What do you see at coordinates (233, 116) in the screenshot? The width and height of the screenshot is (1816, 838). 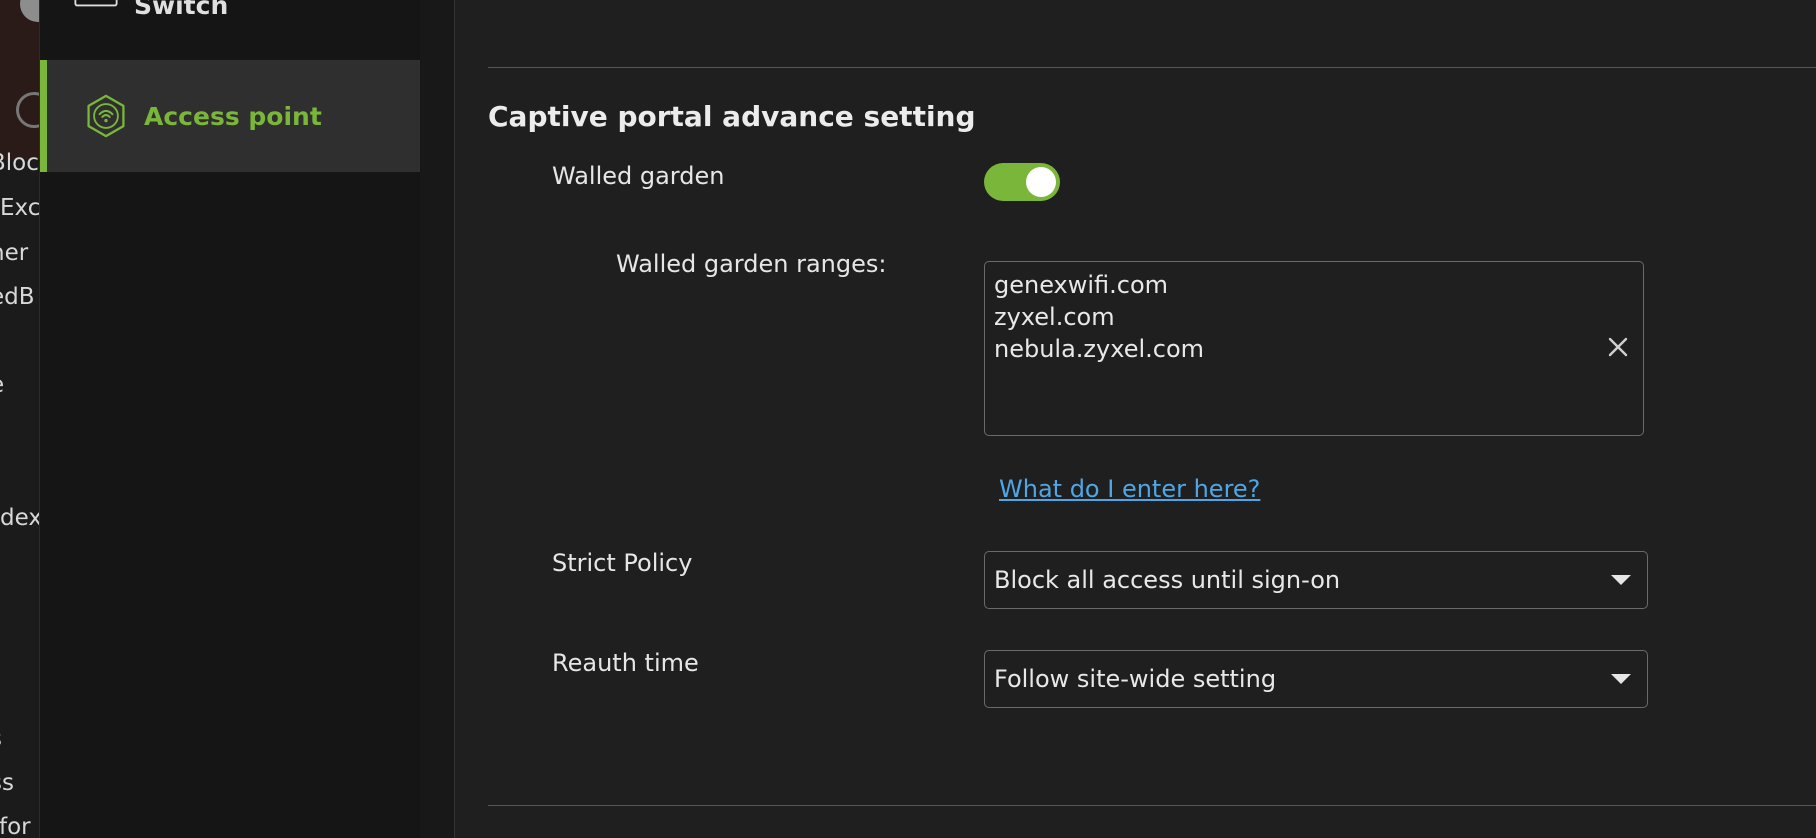 I see `sidebar-item-label: Access point` at bounding box center [233, 116].